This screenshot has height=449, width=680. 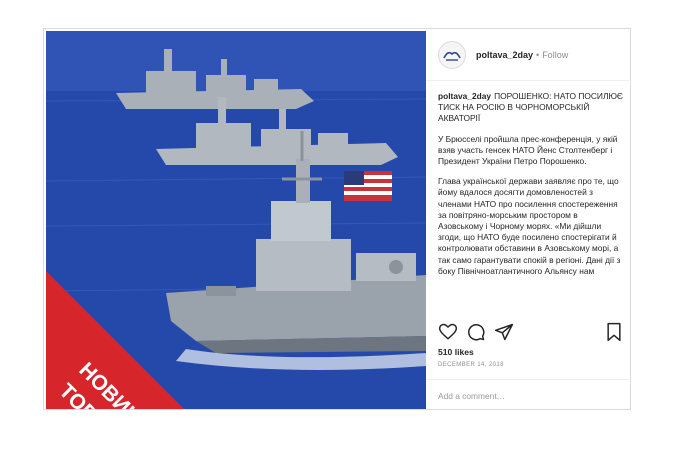 I want to click on post-header: poltava_2day • Follow, so click(x=529, y=55).